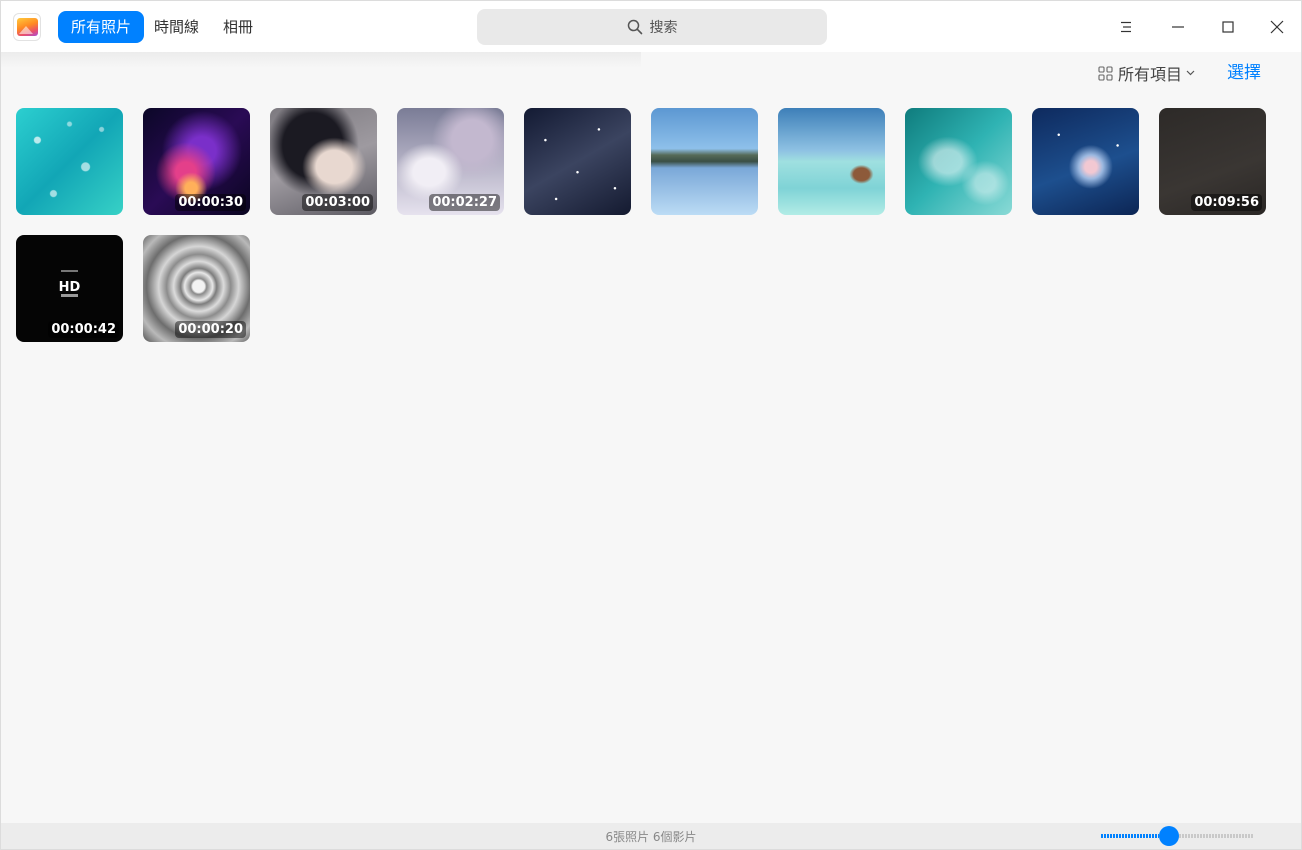 The width and height of the screenshot is (1302, 850). I want to click on search-icon, so click(634, 27).